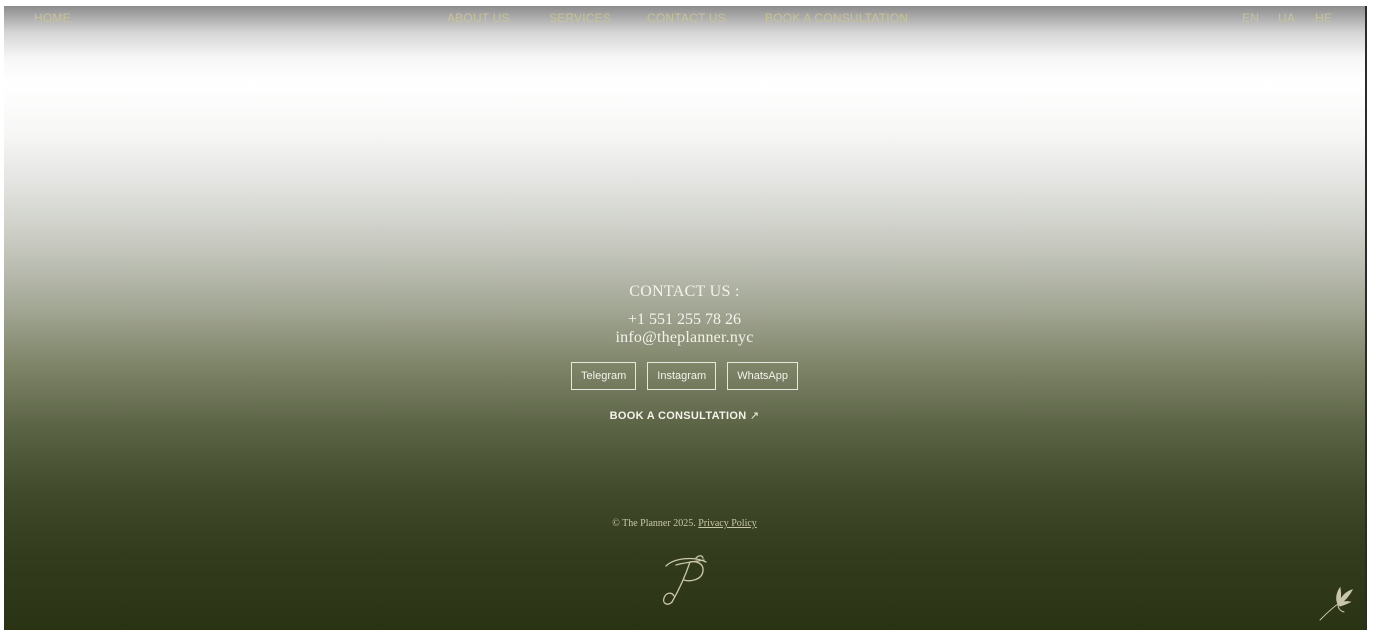  I want to click on nav-services-link: SERVICES, so click(580, 18).